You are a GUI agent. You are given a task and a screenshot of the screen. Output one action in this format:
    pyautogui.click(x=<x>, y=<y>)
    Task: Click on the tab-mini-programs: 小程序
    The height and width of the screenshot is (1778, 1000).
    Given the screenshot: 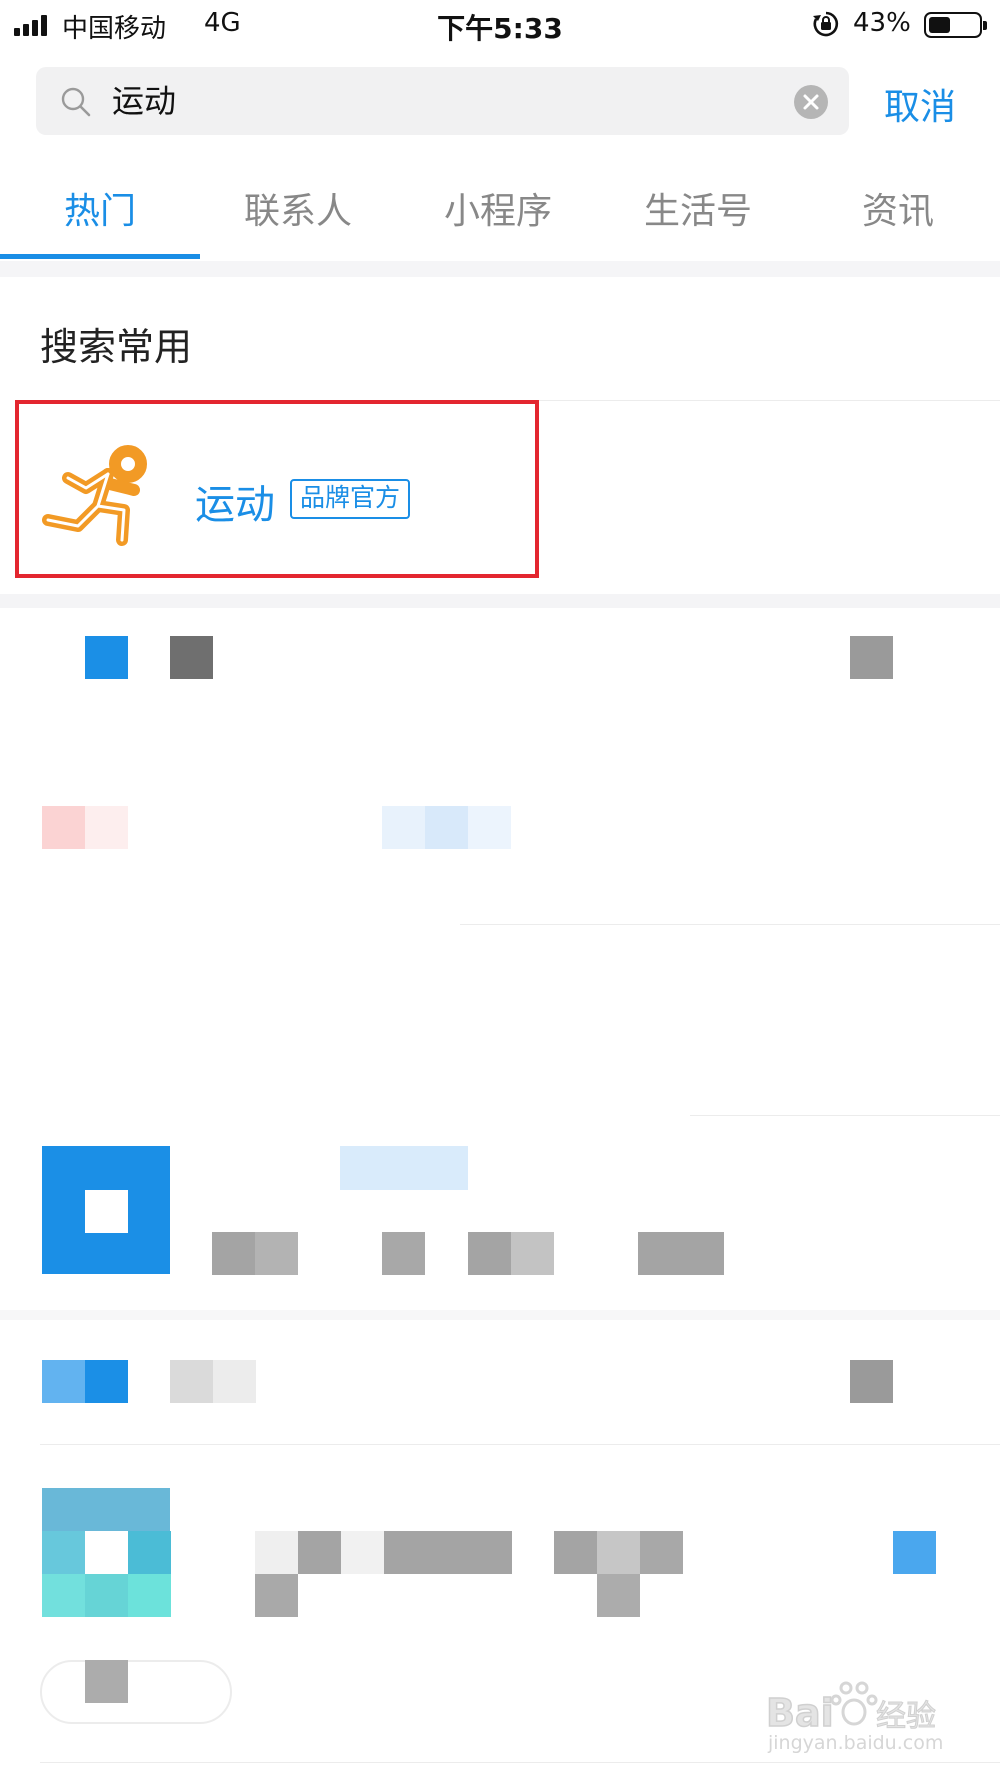 What is the action you would take?
    pyautogui.click(x=498, y=208)
    